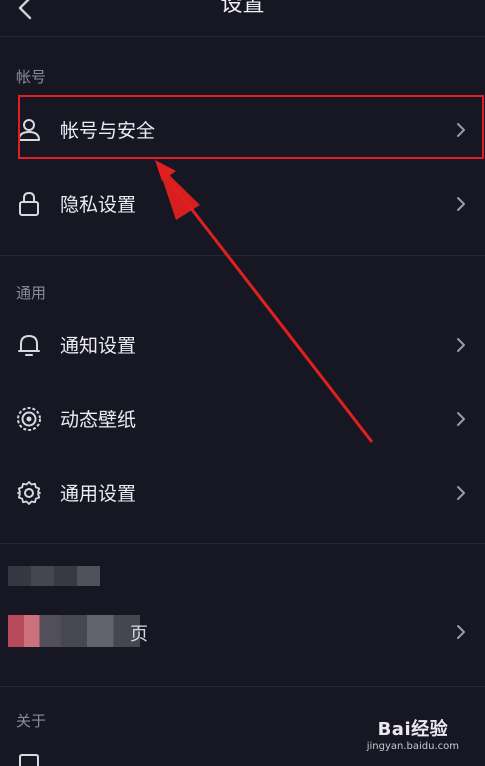 The image size is (485, 766). Describe the element at coordinates (139, 634) in the screenshot. I see `blurred-row-trailing-text: 页` at that location.